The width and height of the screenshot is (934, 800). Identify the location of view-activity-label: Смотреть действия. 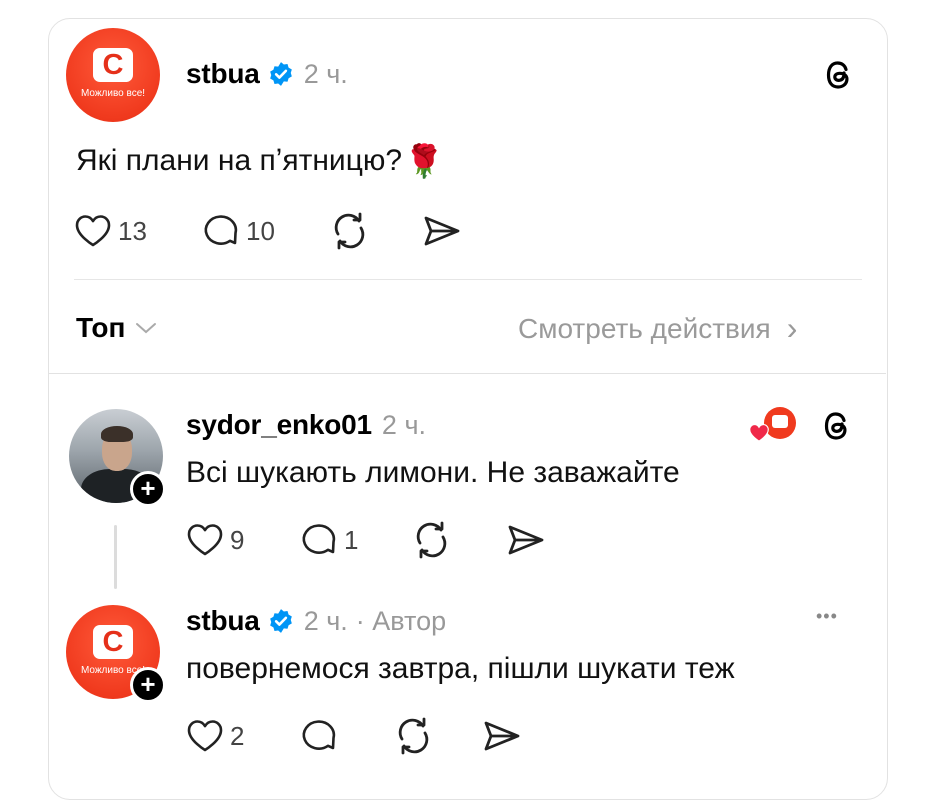
(644, 328).